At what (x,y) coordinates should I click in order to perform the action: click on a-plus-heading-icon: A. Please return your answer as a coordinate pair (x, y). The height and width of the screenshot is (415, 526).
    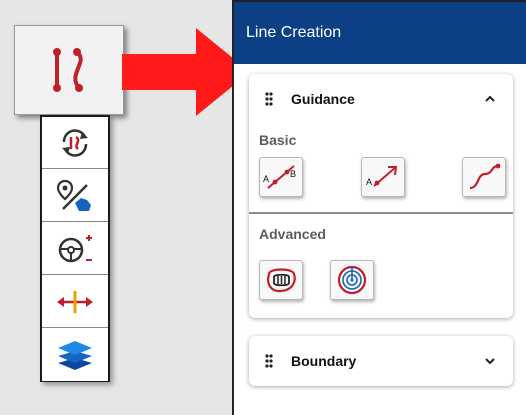
    Looking at the image, I should click on (382, 176).